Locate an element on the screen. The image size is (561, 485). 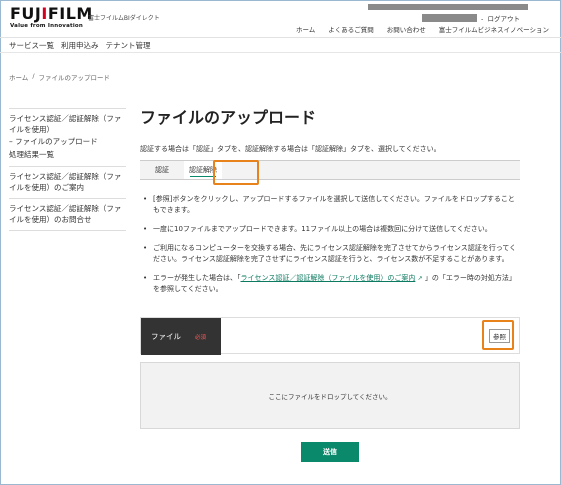
breadcrumb-current: ファイルのアップロード is located at coordinates (74, 78).